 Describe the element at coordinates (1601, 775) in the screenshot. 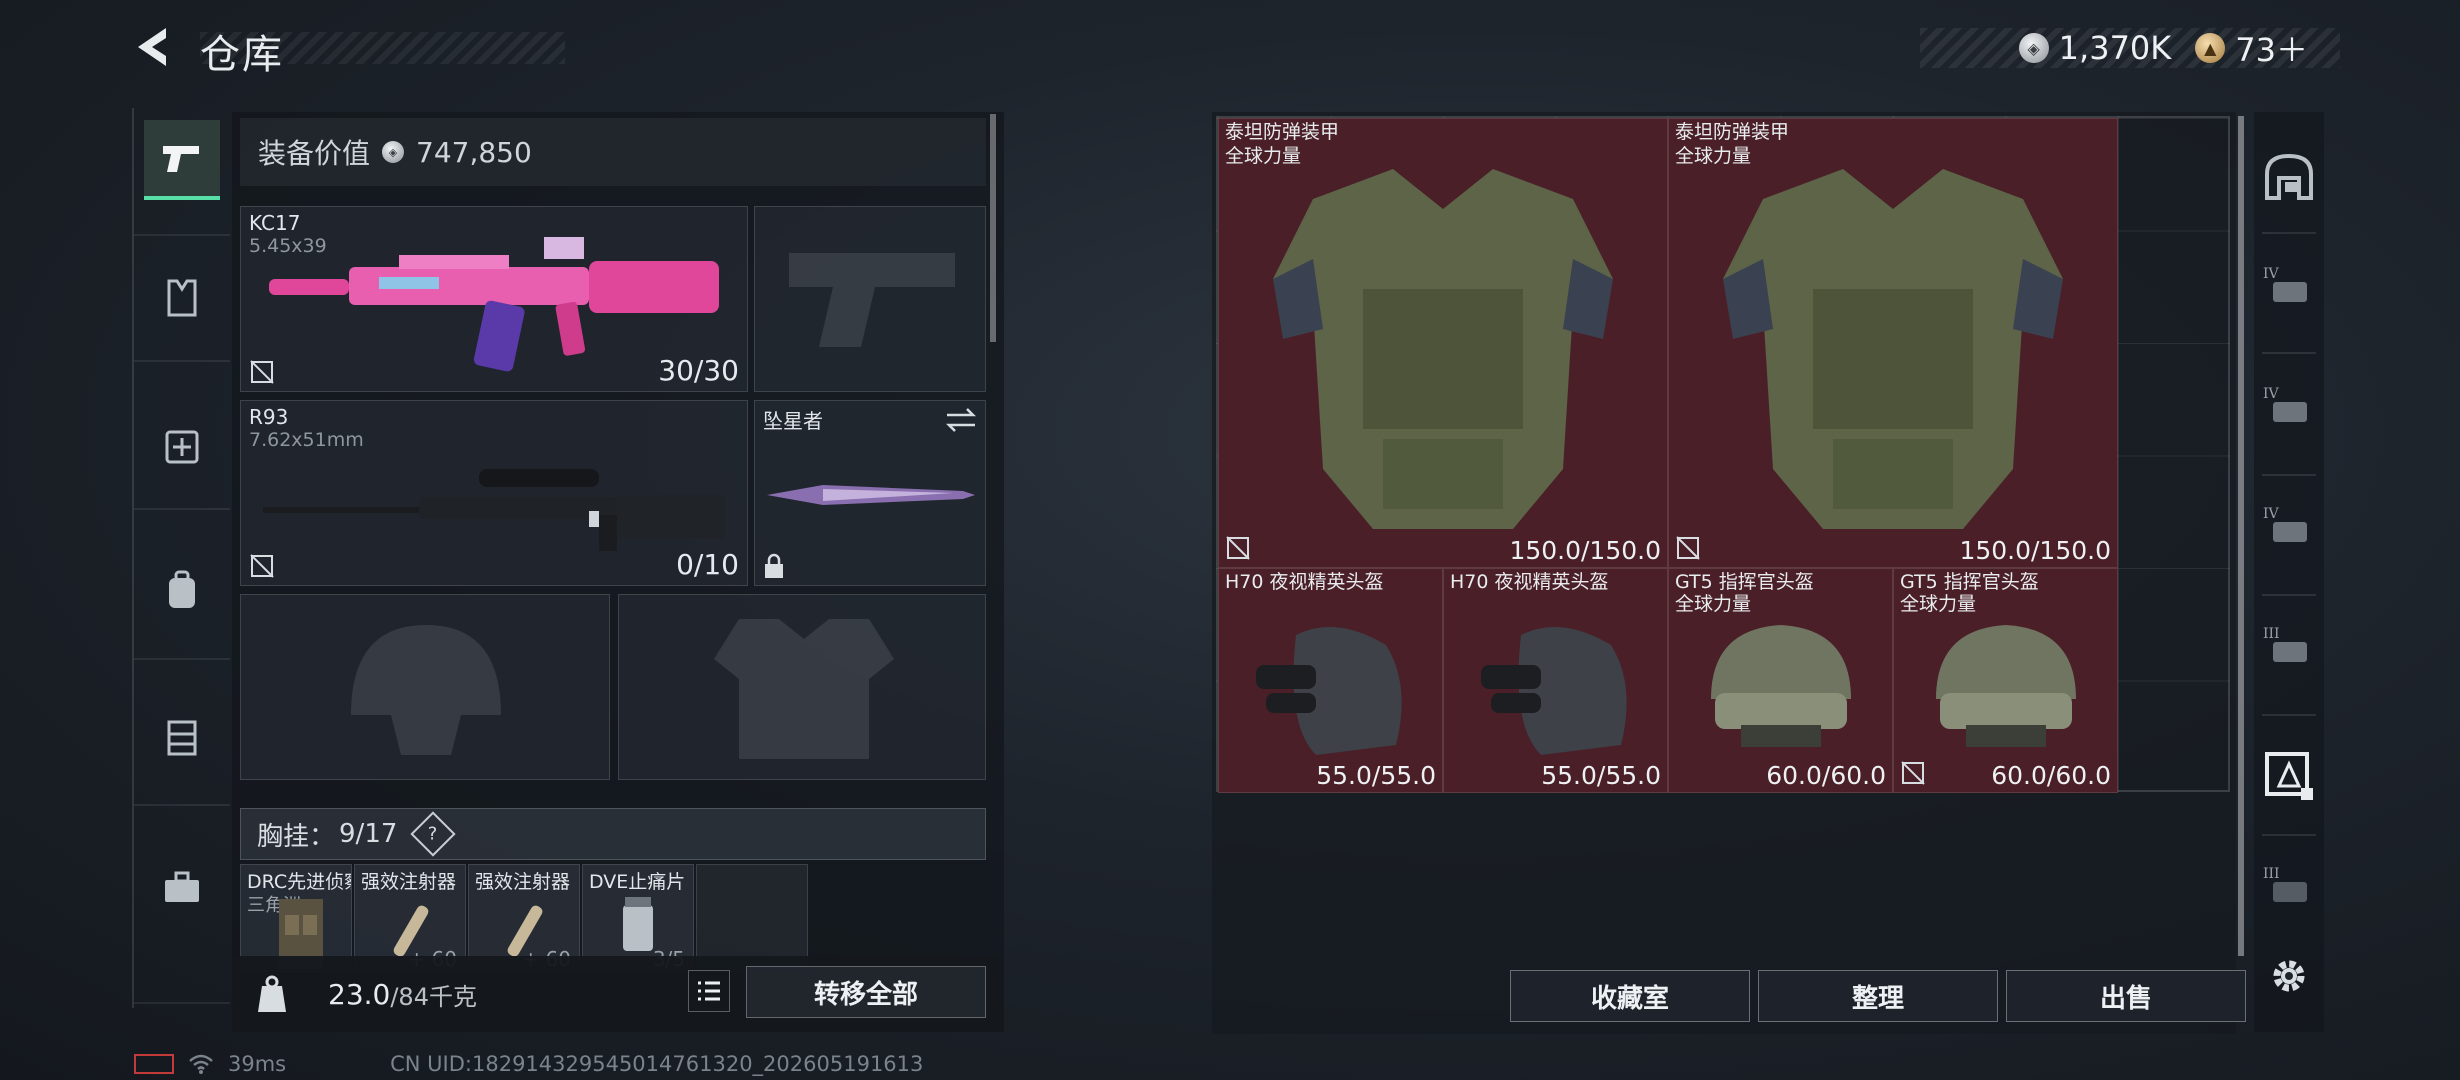

I see `item-durability: 55.0/55.0` at that location.